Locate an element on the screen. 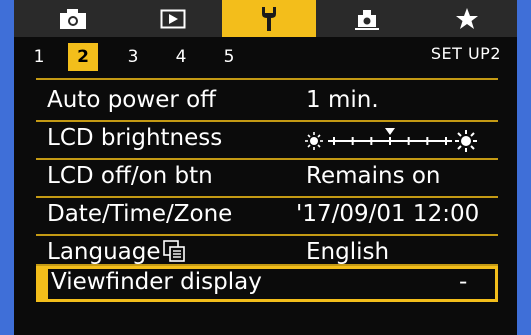 The image size is (531, 335). row-label: LCD brightness is located at coordinates (135, 138).